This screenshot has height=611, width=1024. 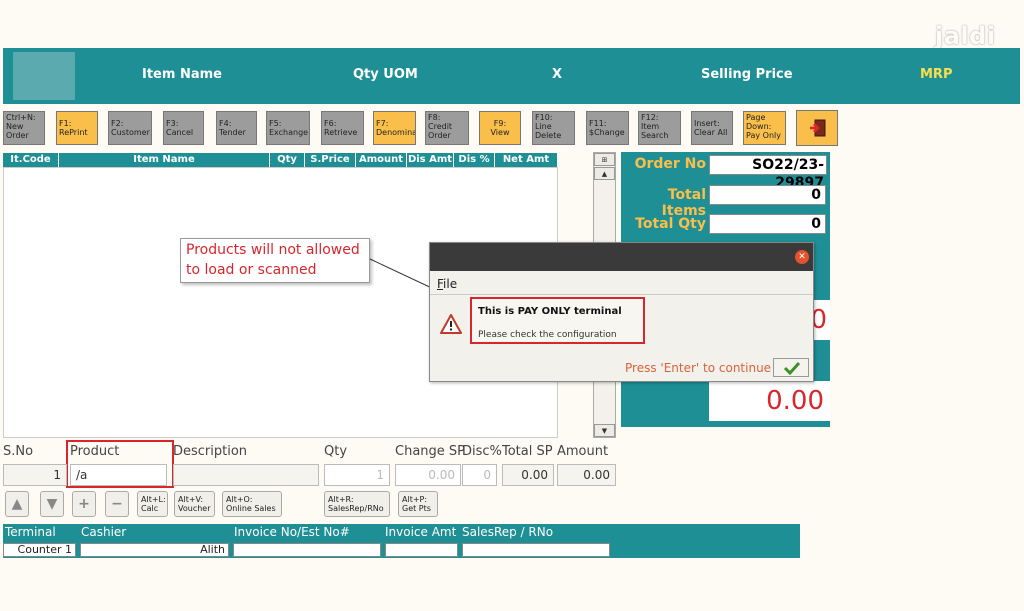 What do you see at coordinates (428, 475) in the screenshot?
I see `change-sp-input: 0.00` at bounding box center [428, 475].